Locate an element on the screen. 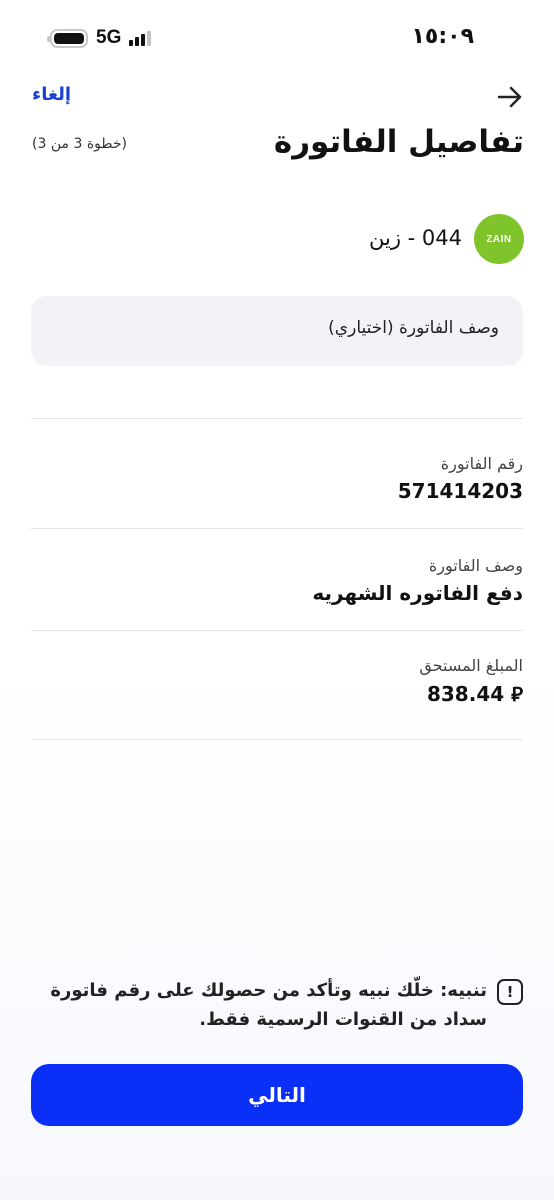 The width and height of the screenshot is (554, 1200). cancel-button: إلغاء is located at coordinates (51, 94).